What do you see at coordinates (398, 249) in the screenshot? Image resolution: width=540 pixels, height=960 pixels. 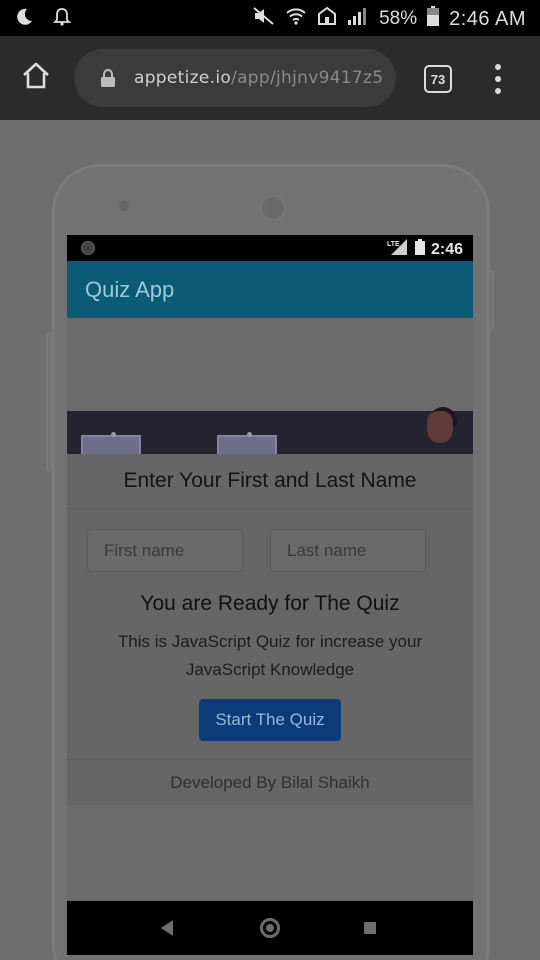 I see `lte-signal-icon: LTE` at bounding box center [398, 249].